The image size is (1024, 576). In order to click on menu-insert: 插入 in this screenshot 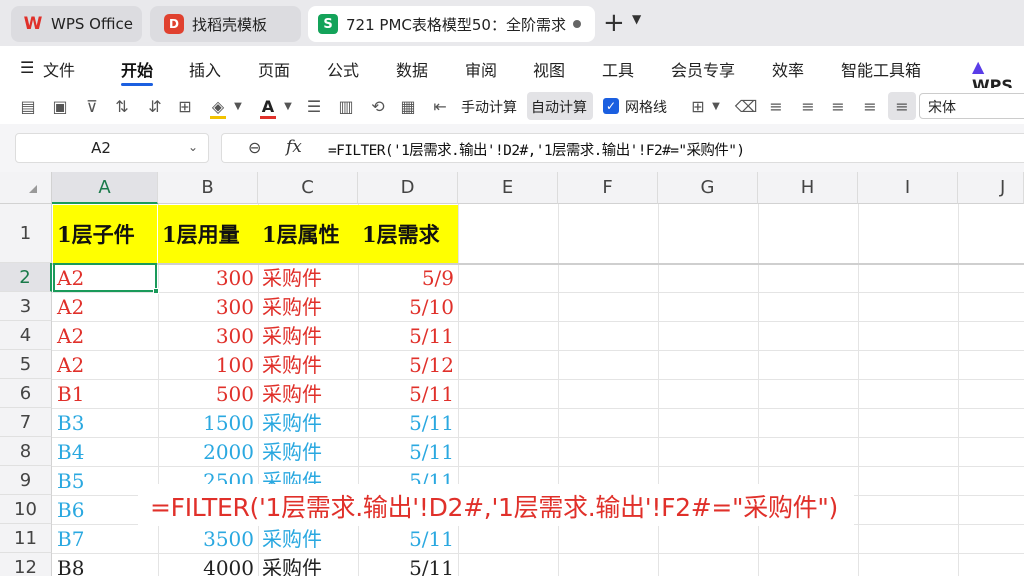, I will do `click(205, 69)`.